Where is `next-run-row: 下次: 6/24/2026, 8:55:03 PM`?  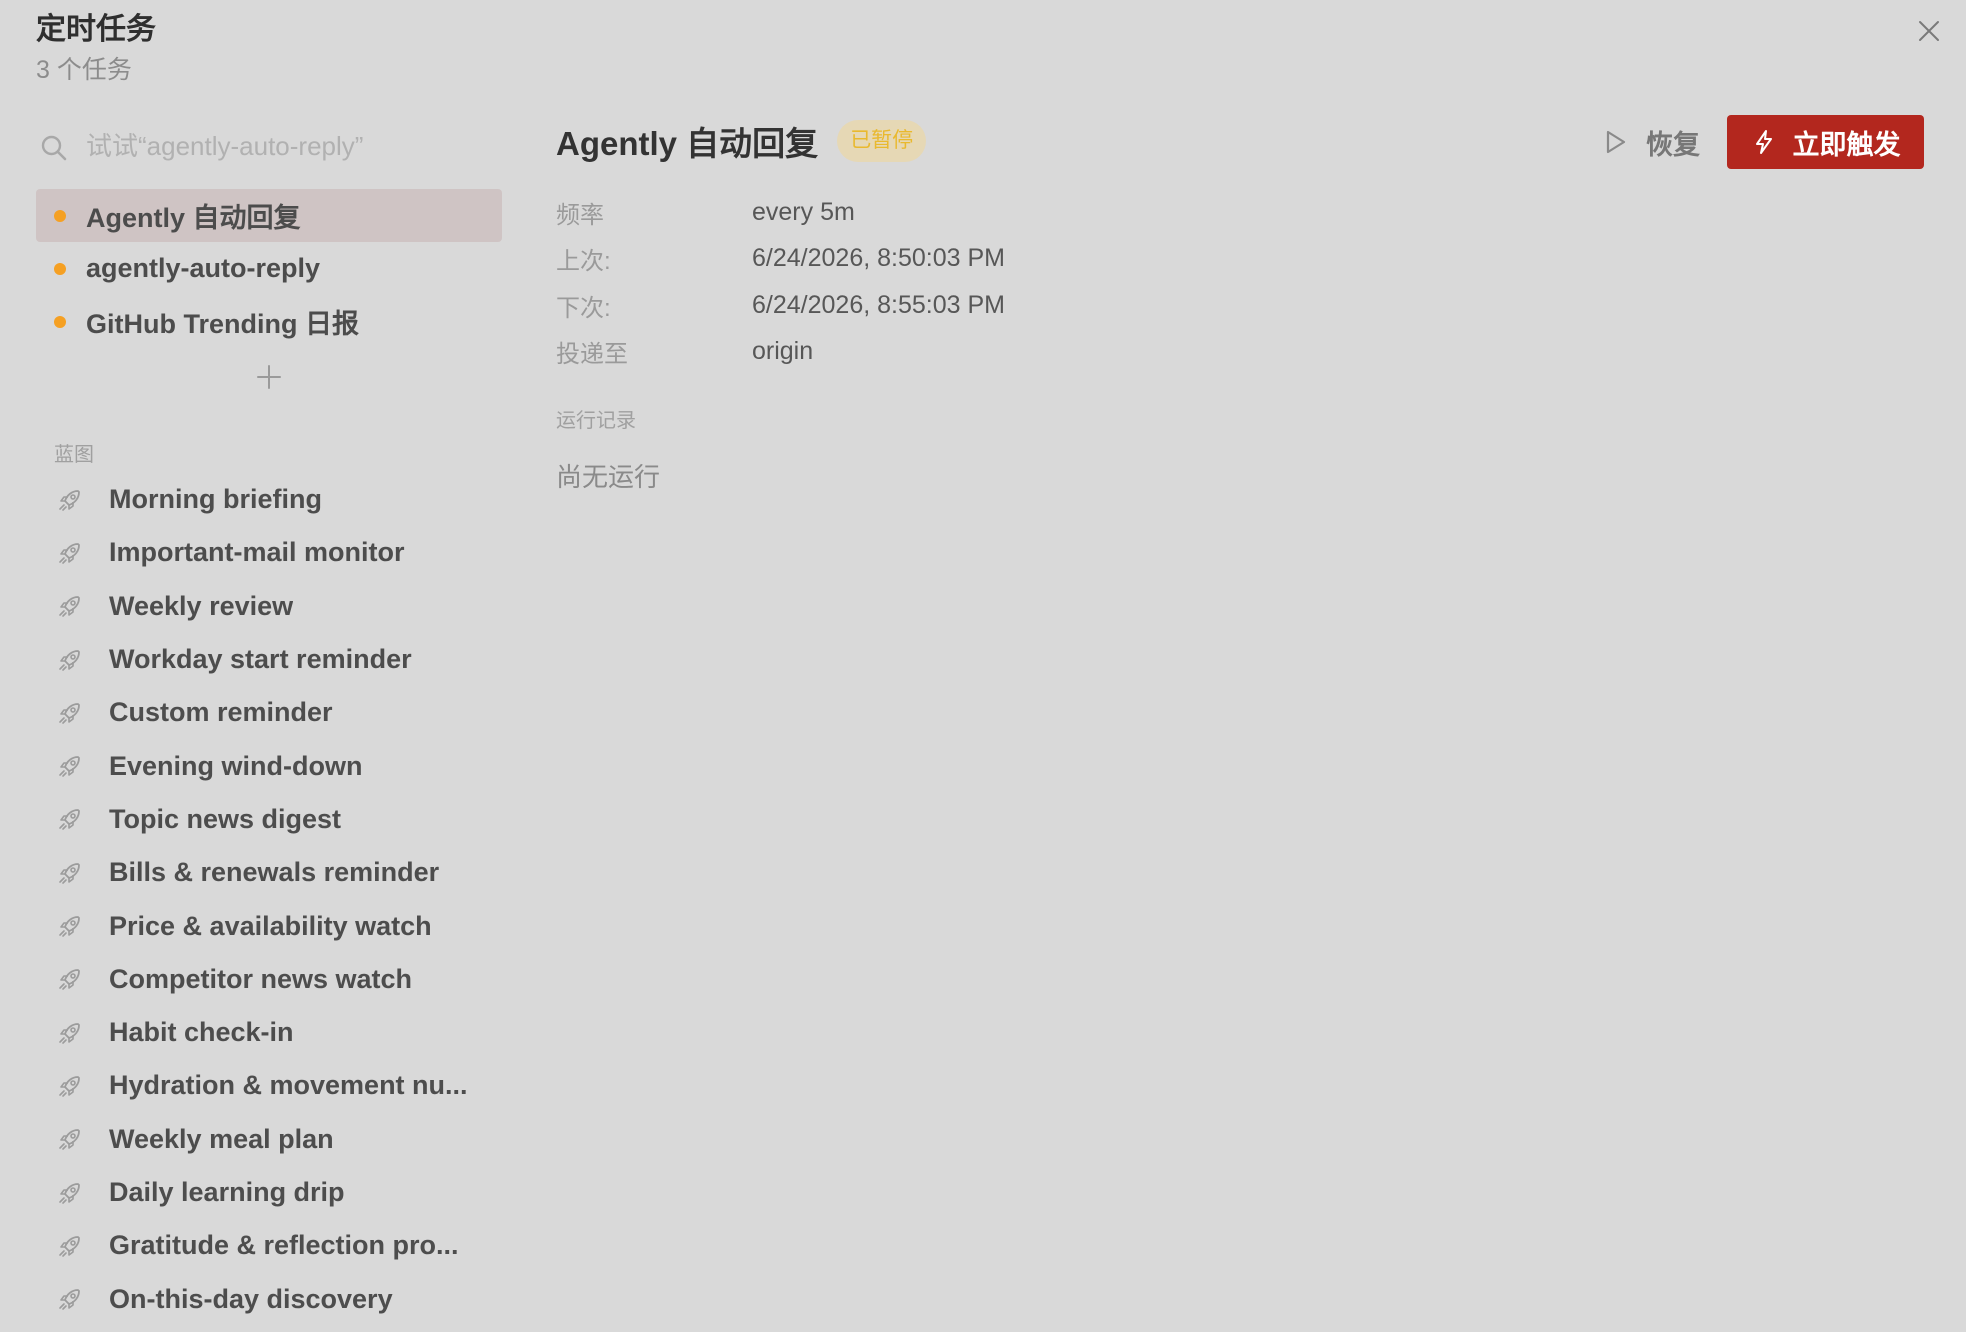 next-run-row: 下次: 6/24/2026, 8:55:03 PM is located at coordinates (1240, 305).